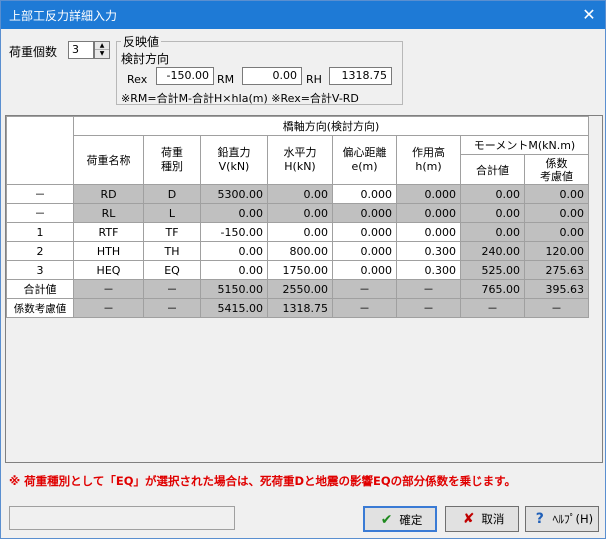 Image resolution: width=606 pixels, height=539 pixels. Describe the element at coordinates (141, 41) in the screenshot. I see `reflect-group-label: 反映値` at that location.